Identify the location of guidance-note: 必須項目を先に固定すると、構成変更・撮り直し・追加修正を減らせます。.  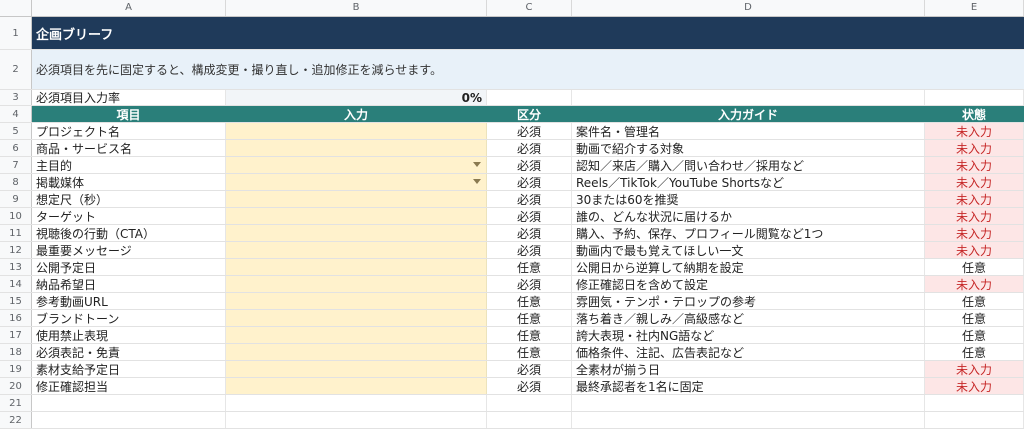
(528, 69).